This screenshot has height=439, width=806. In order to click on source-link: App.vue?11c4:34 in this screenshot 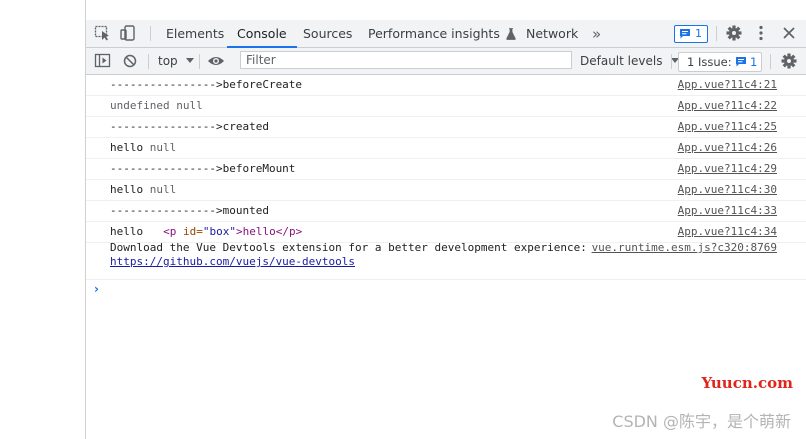, I will do `click(727, 232)`.